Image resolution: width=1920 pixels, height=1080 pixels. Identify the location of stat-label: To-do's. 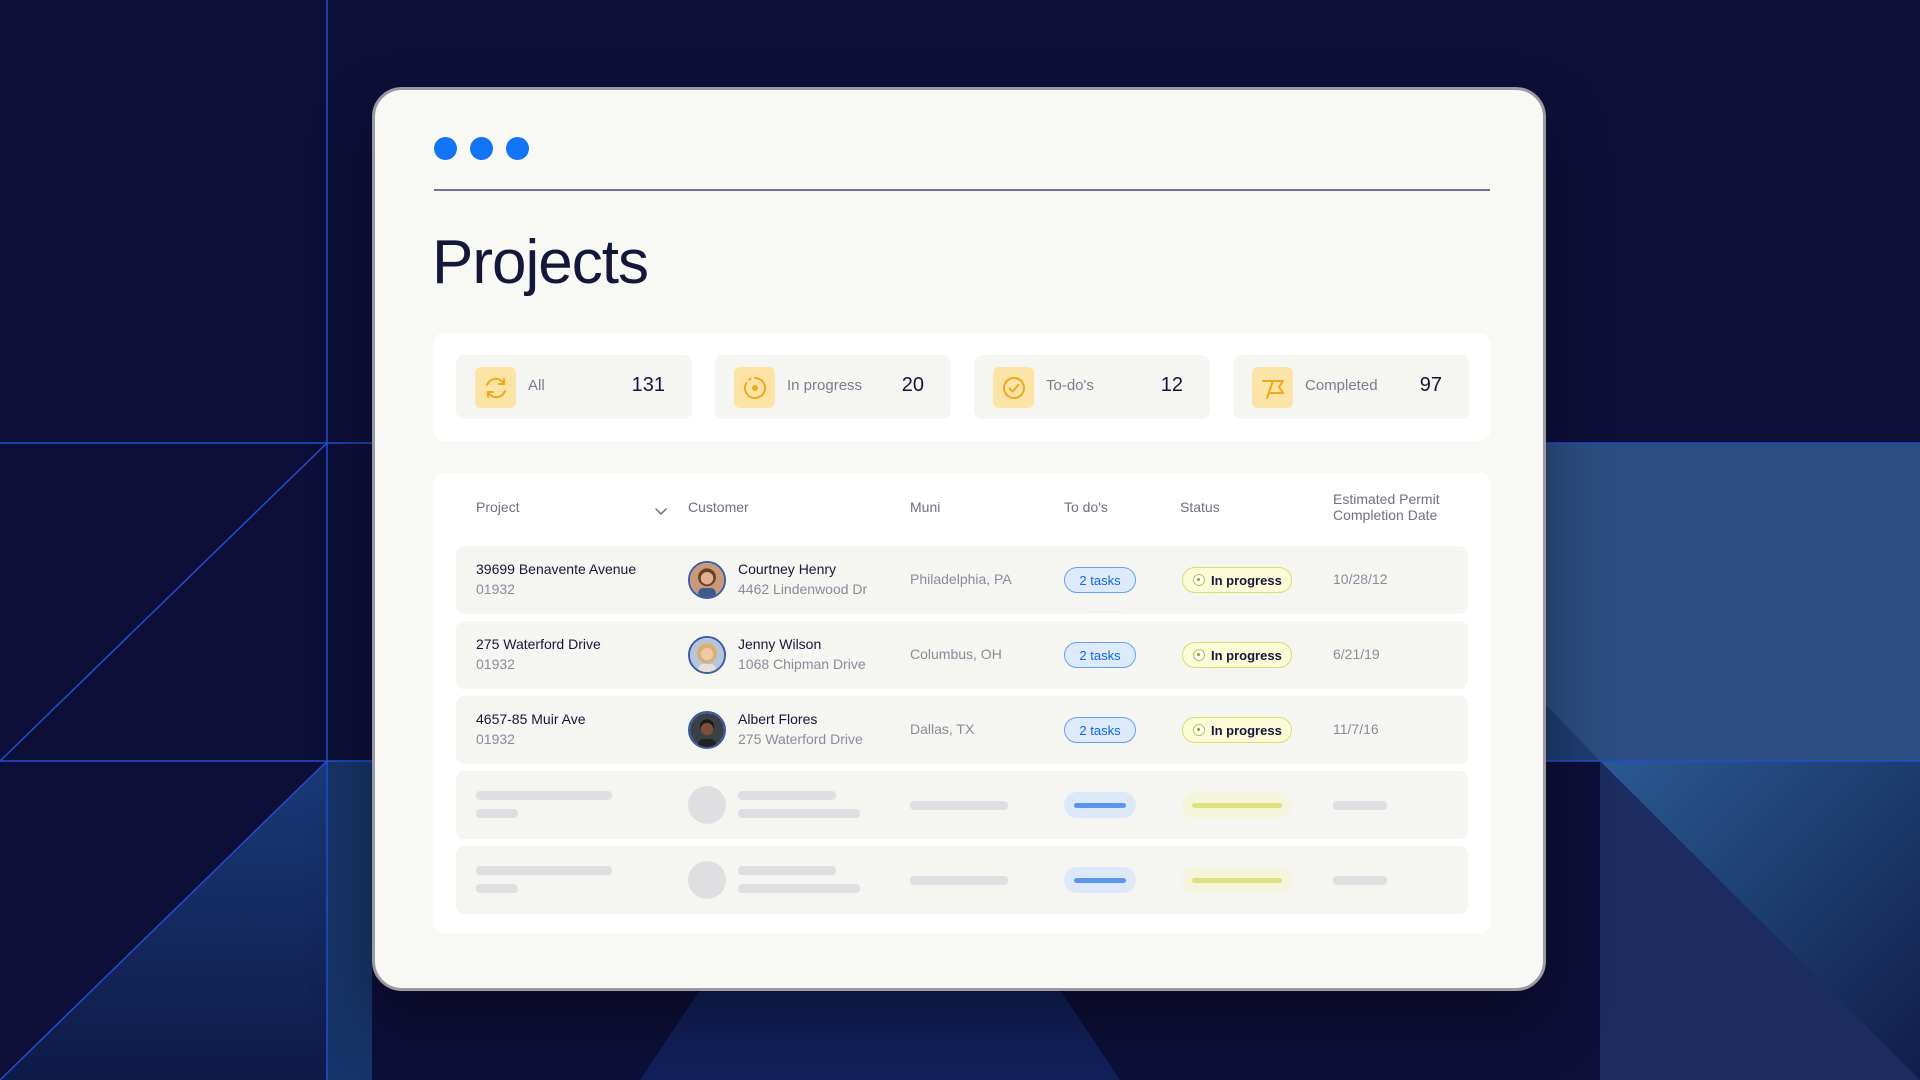
(1070, 385).